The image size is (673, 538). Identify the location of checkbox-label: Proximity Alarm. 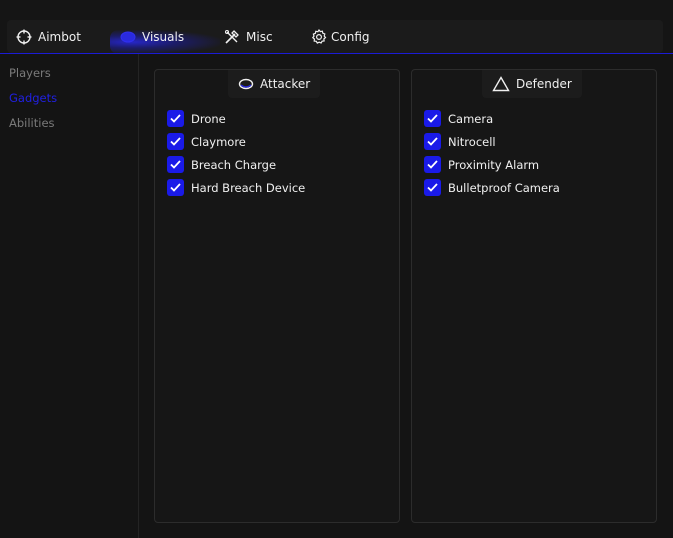
(494, 164).